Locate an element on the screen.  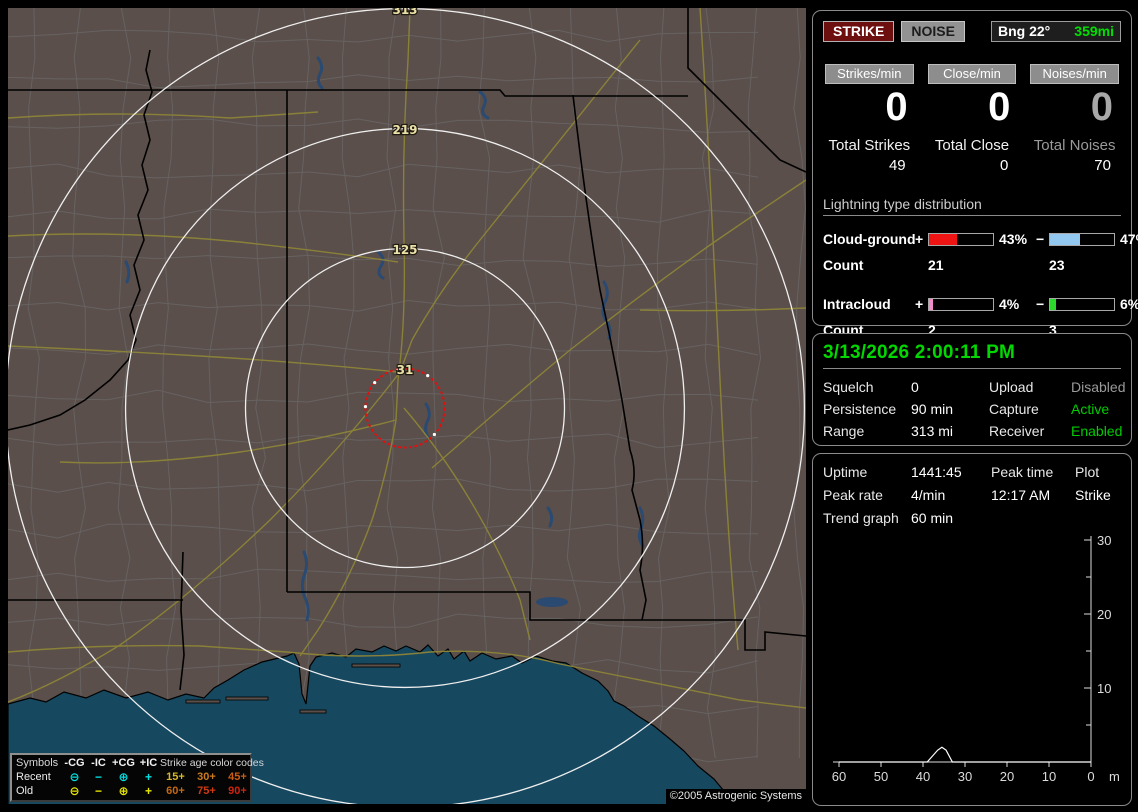
legend-row-recent: Recent is located at coordinates (33, 776).